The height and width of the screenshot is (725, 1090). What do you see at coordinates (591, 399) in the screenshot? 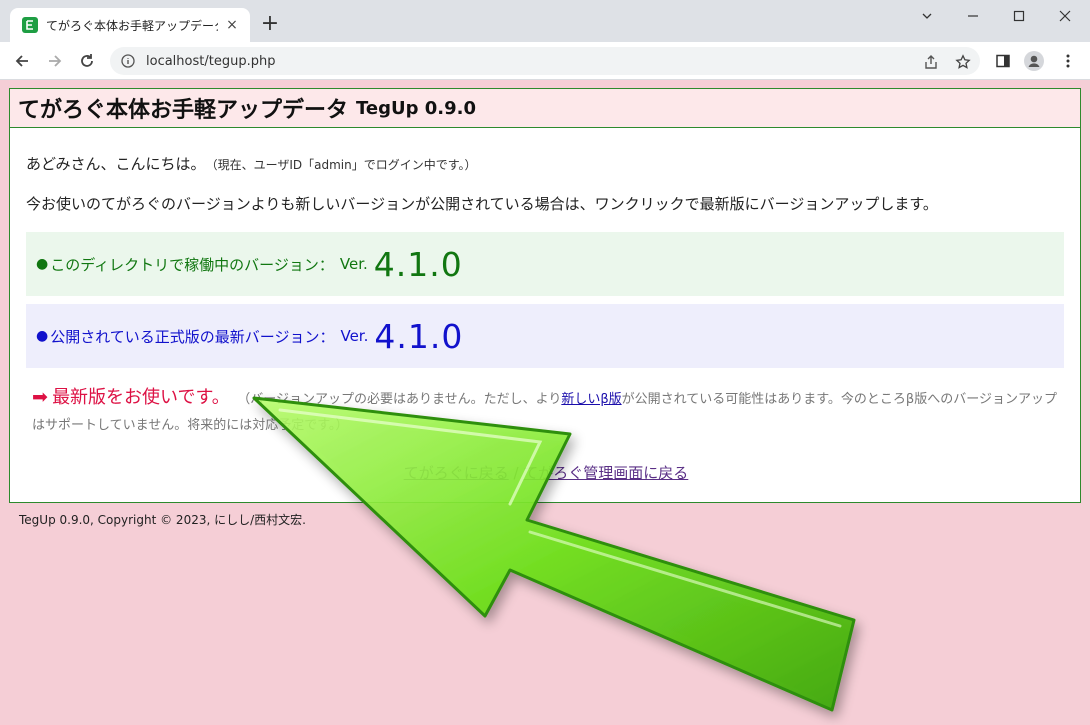
I see `beta-link: 新しいβ版` at bounding box center [591, 399].